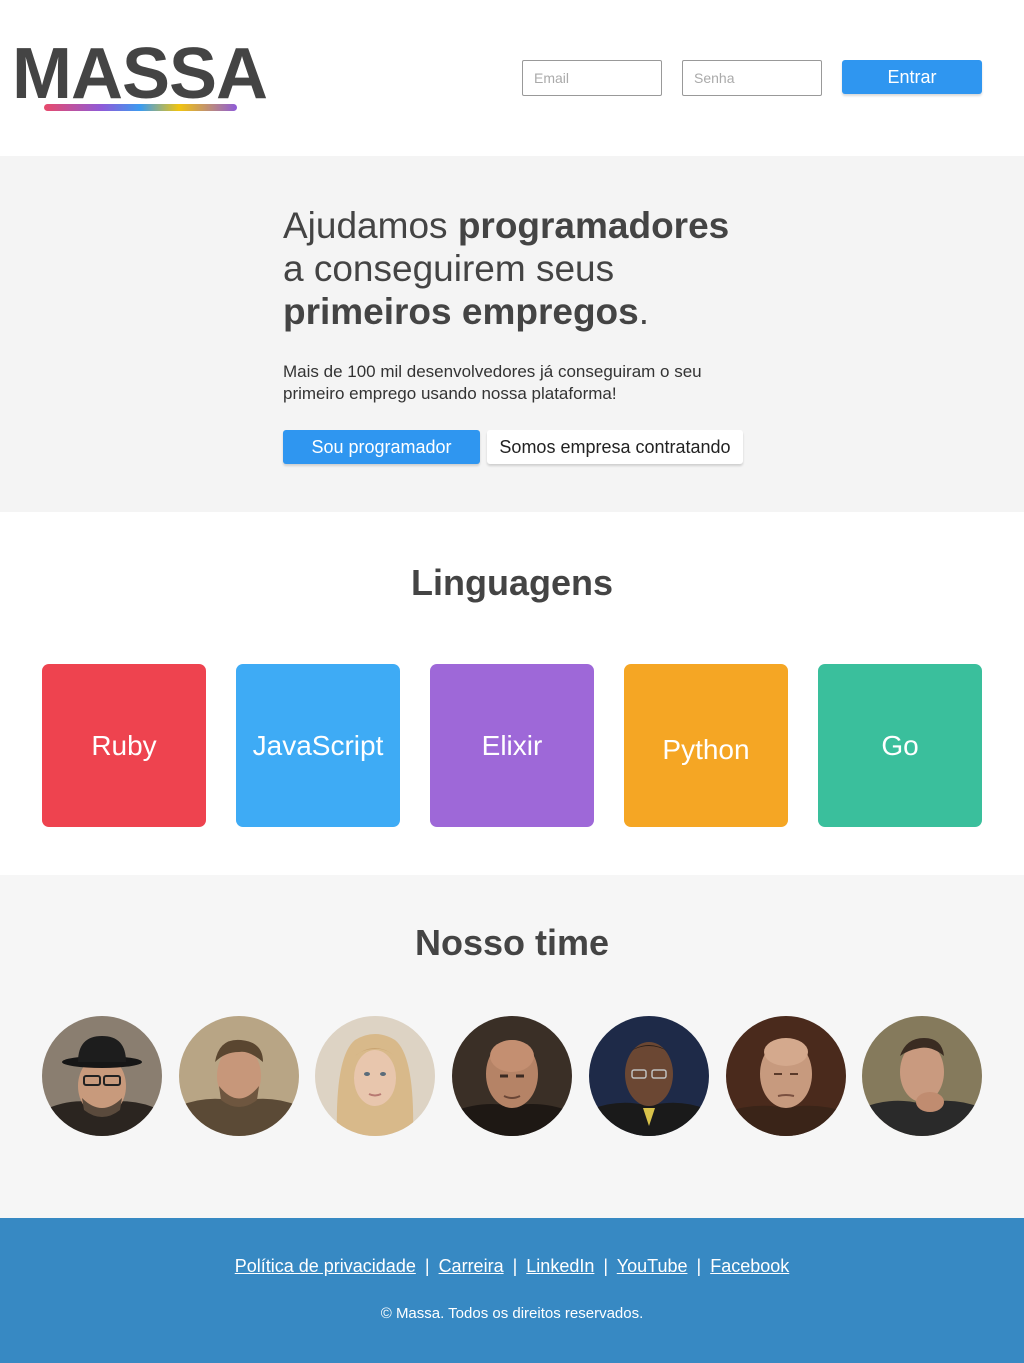 This screenshot has width=1024, height=1363. Describe the element at coordinates (560, 1266) in the screenshot. I see `linkedin-link: LinkedIn` at that location.